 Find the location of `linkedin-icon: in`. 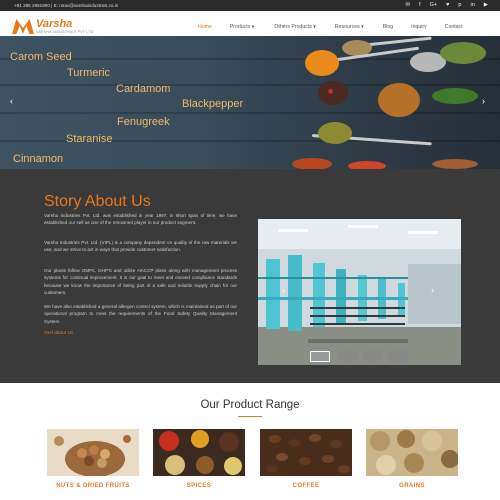

linkedin-icon: in is located at coordinates (472, 5).